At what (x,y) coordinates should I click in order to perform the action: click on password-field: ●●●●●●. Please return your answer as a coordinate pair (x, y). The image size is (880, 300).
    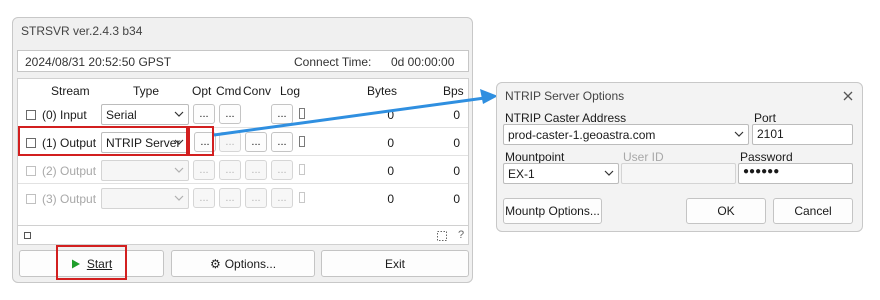
    Looking at the image, I should click on (795, 173).